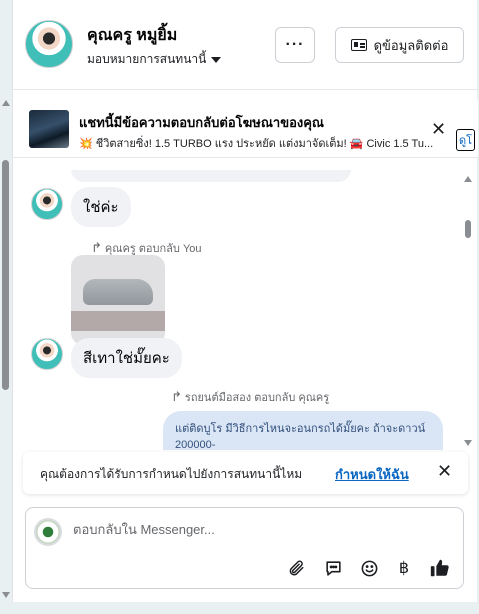  What do you see at coordinates (295, 45) in the screenshot?
I see `more-options-button: ···` at bounding box center [295, 45].